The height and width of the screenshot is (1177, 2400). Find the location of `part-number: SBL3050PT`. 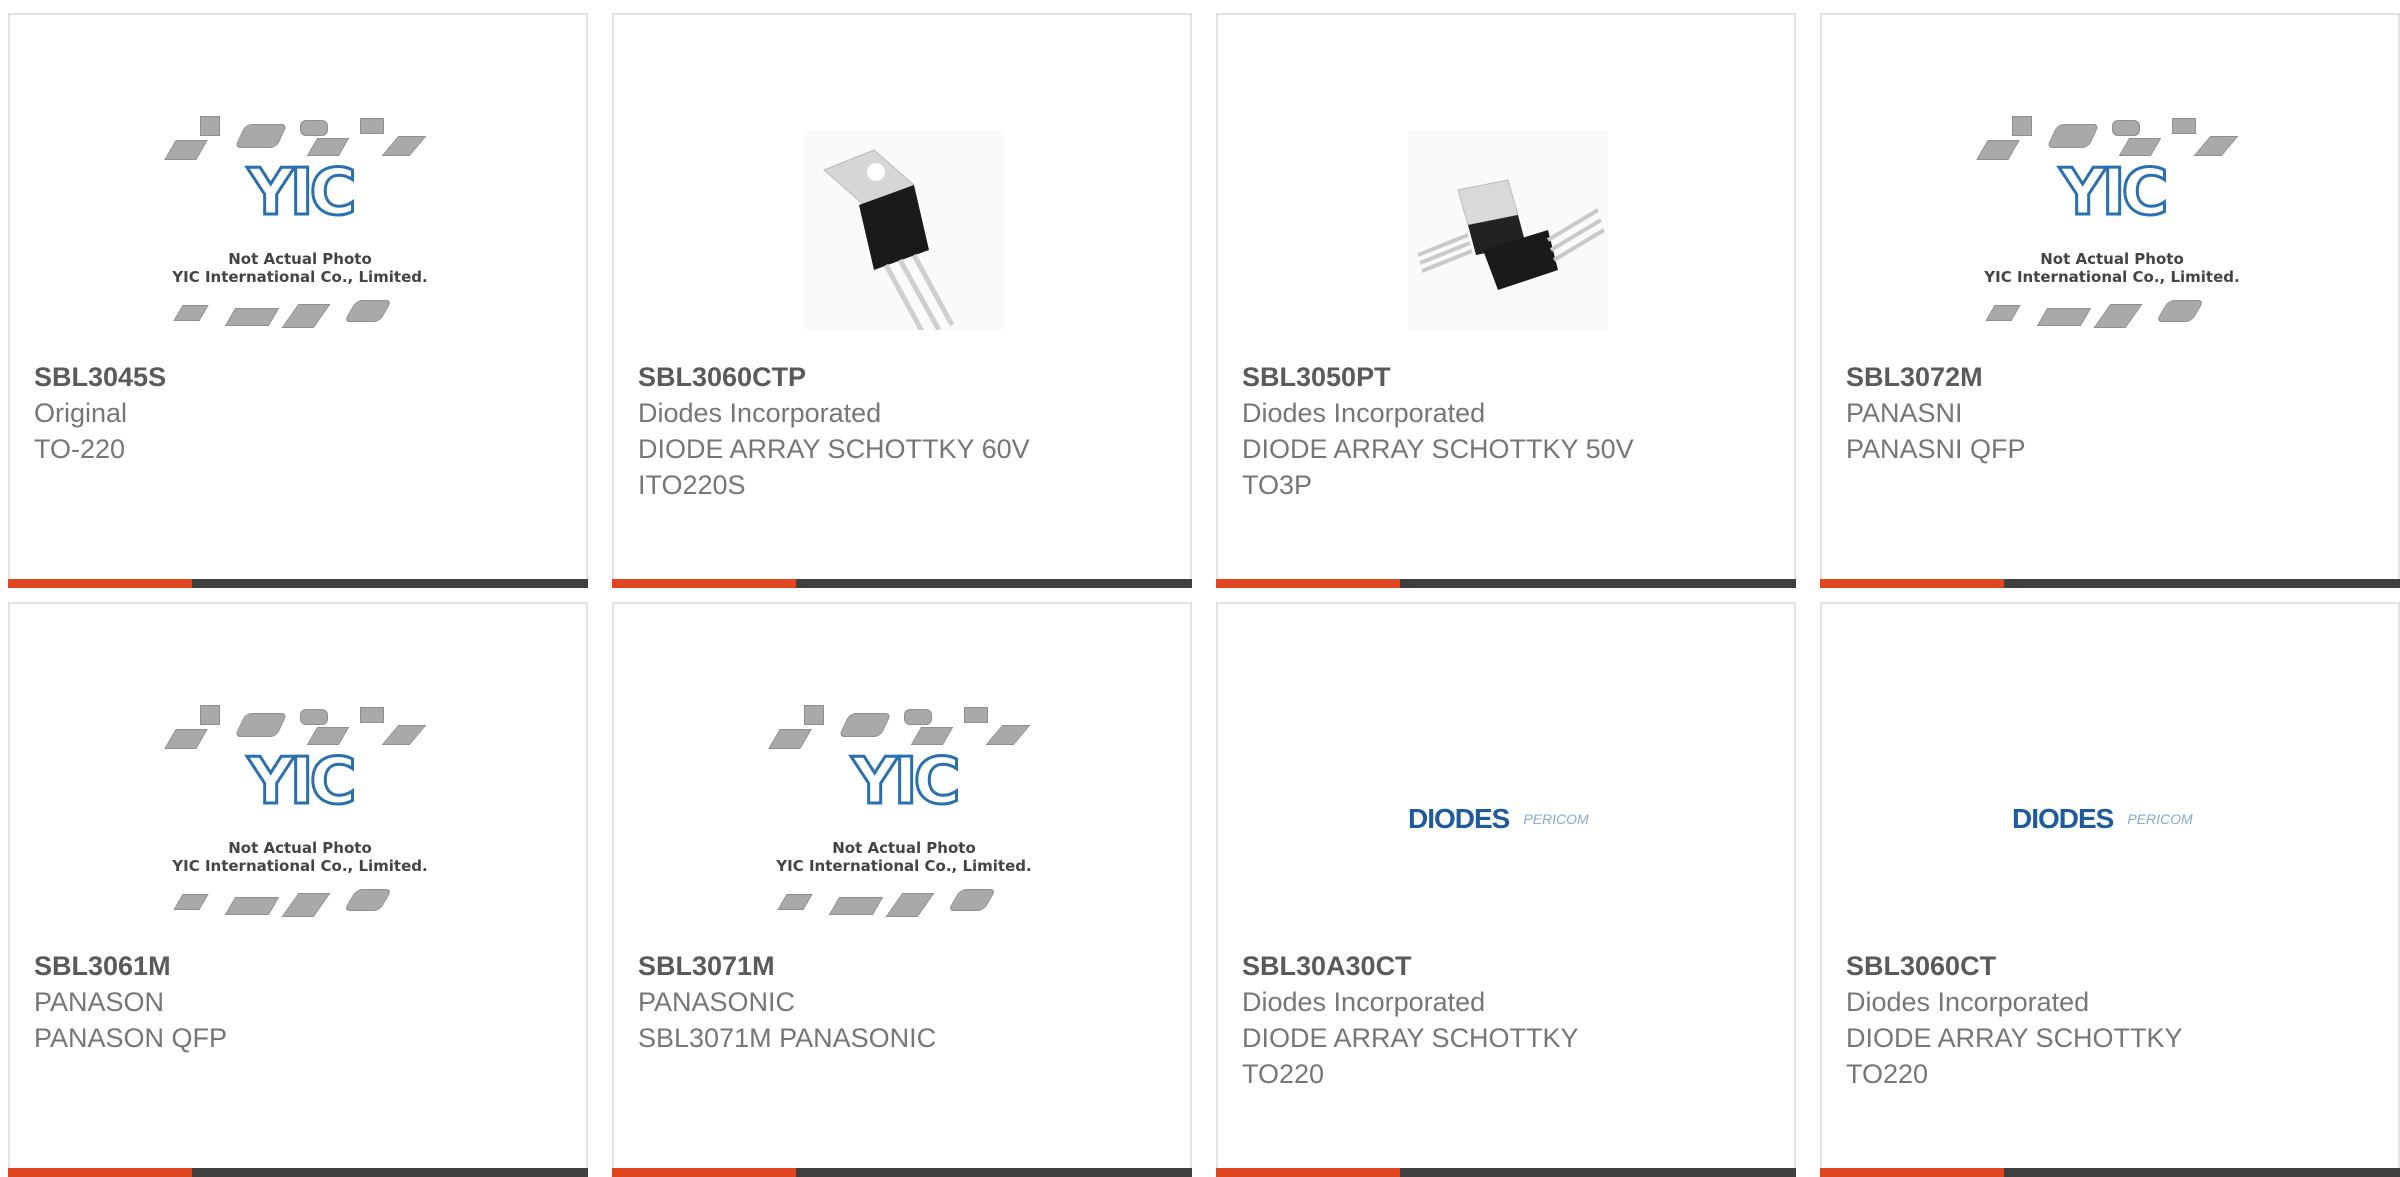

part-number: SBL3050PT is located at coordinates (1508, 377).